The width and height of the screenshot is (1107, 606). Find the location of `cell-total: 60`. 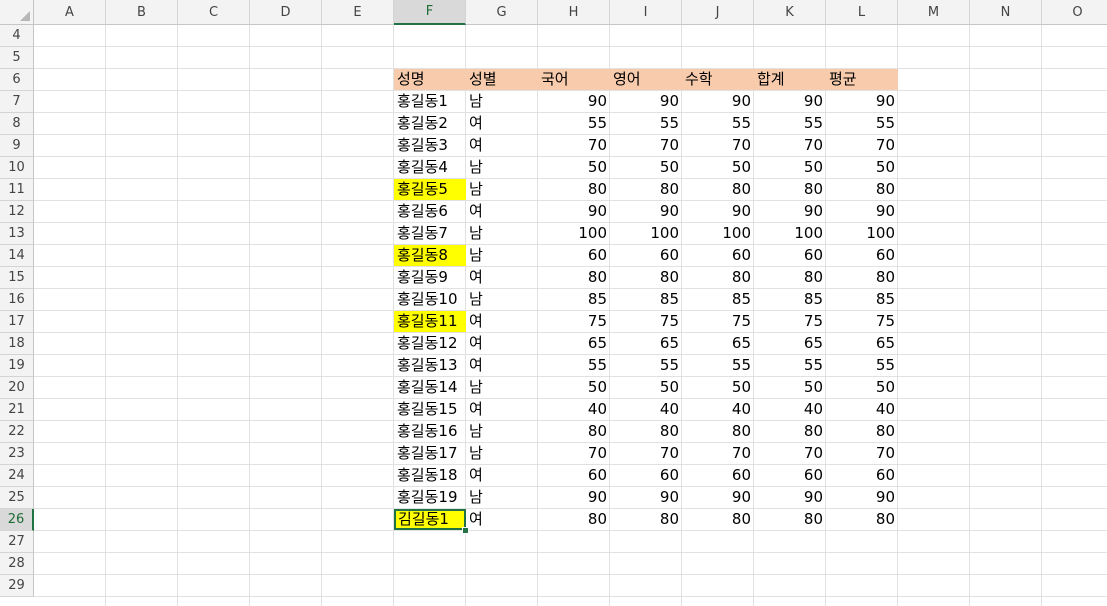

cell-total: 60 is located at coordinates (790, 255).